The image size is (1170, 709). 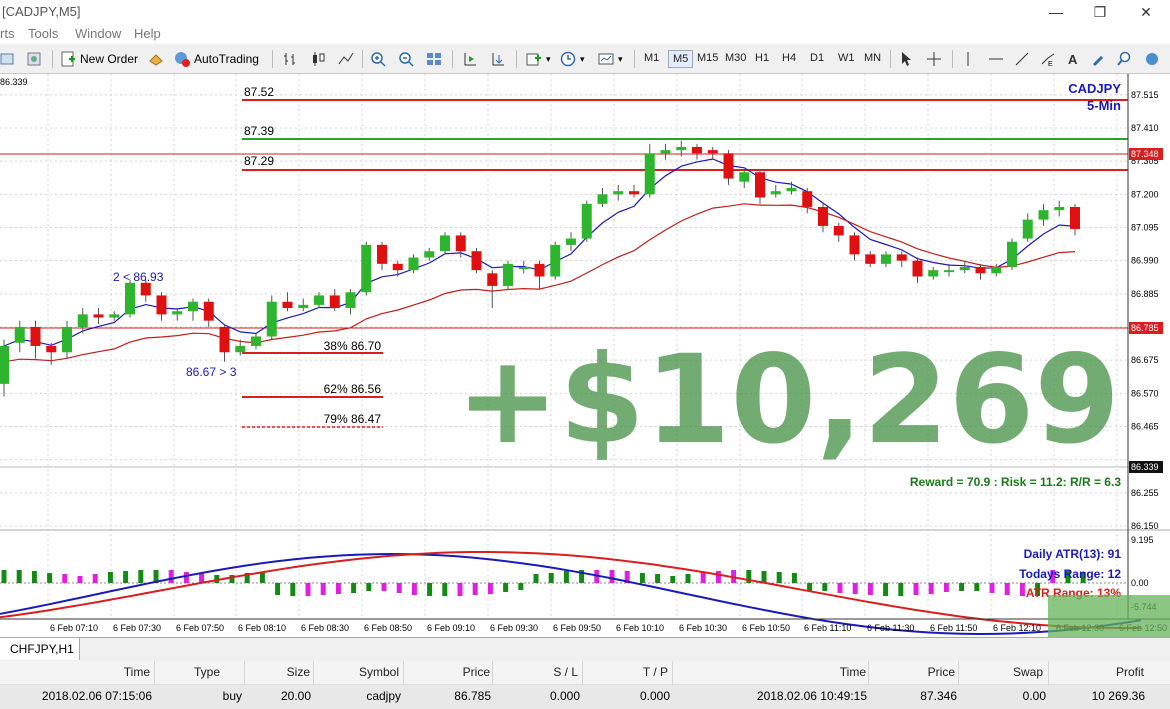 I want to click on restore-button: ❐, so click(x=1100, y=12).